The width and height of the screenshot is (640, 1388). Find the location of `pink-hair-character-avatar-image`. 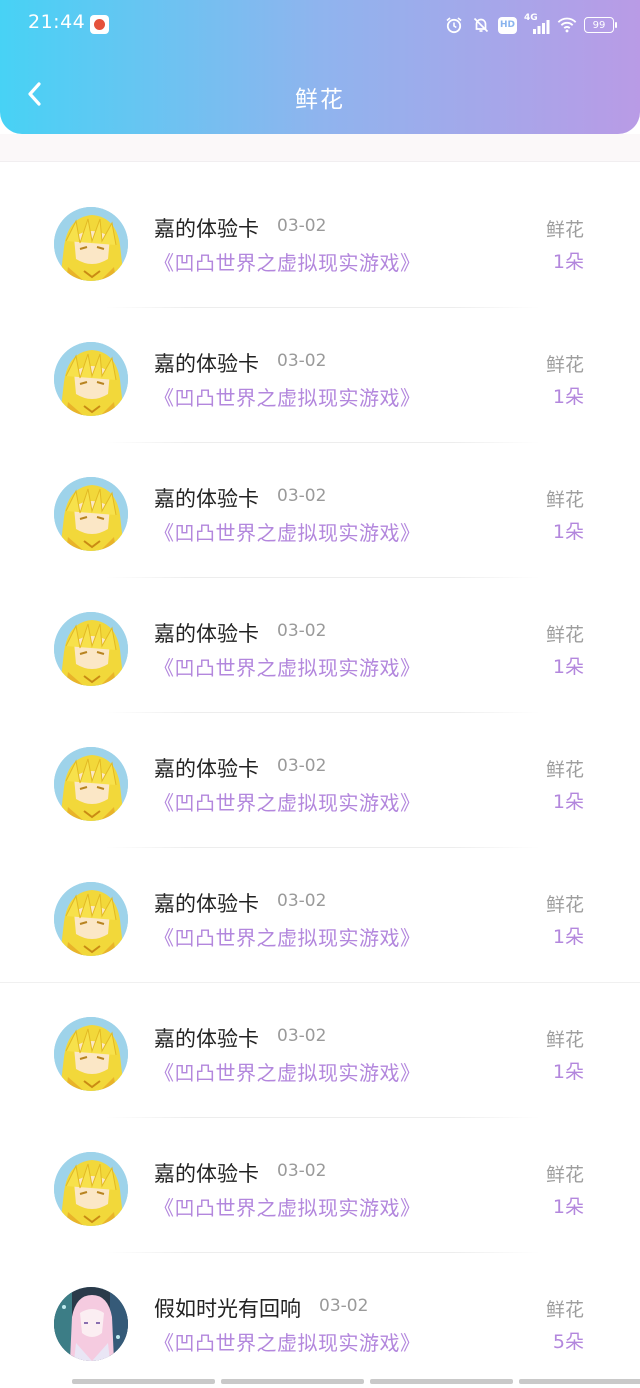

pink-hair-character-avatar-image is located at coordinates (91, 1324).